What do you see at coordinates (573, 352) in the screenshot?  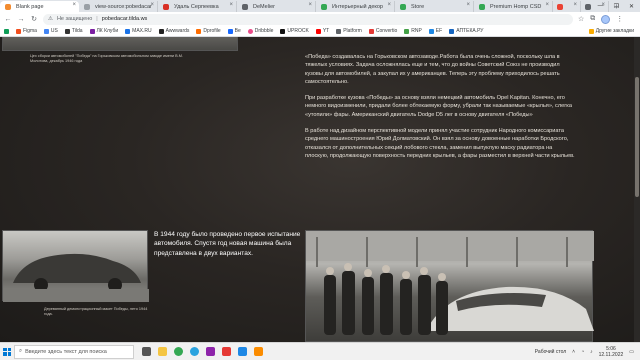 I see `chevron-up-icon: ˄` at bounding box center [573, 352].